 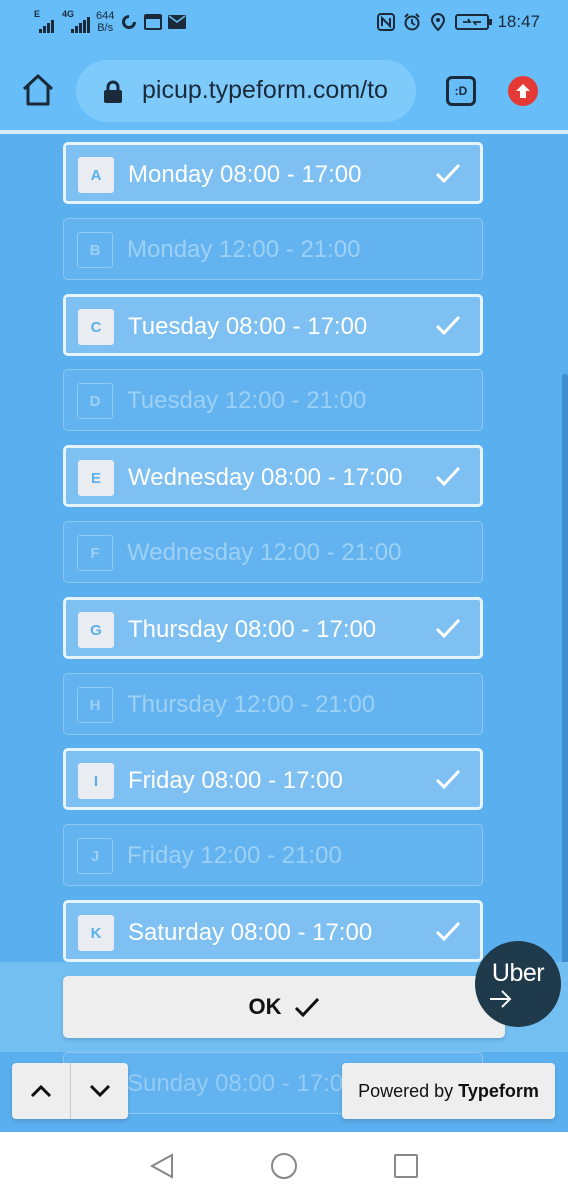 I want to click on choice-label: Tuesday 12:00 - 21:00, so click(x=247, y=400).